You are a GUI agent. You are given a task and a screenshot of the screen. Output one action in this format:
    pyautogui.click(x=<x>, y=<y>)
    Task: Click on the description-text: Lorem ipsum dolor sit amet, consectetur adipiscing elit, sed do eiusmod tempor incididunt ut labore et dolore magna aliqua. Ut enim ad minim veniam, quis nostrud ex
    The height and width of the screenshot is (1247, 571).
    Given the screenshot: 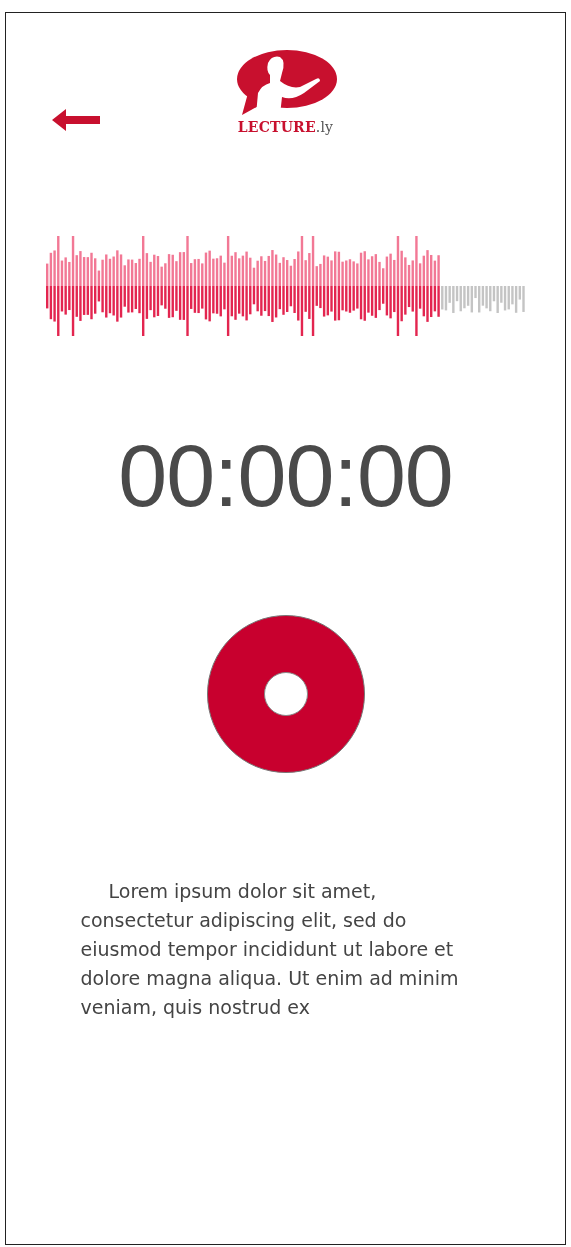 What is the action you would take?
    pyautogui.click(x=270, y=949)
    